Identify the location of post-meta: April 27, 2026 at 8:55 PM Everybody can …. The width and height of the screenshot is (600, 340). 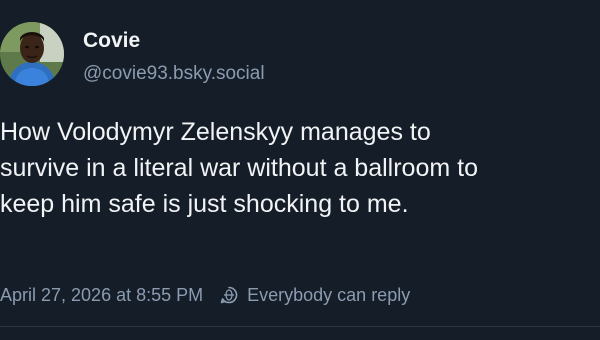
(205, 295).